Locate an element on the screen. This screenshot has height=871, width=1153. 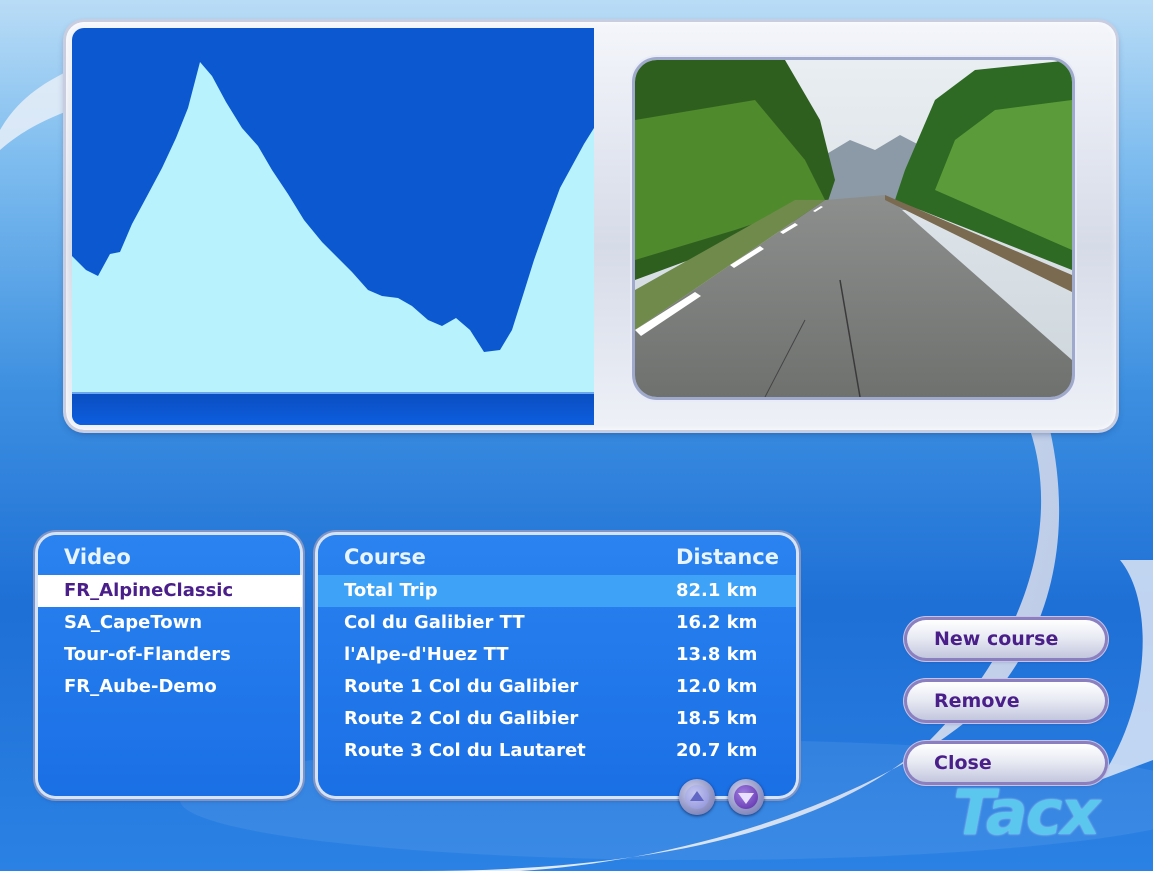
new-course-button: New course is located at coordinates (1006, 639).